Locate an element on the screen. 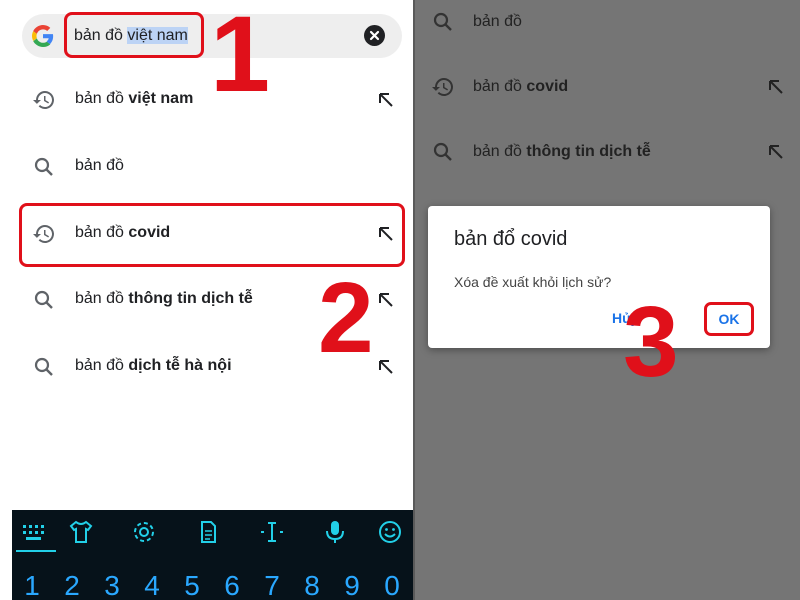 The image size is (800, 600). keyboard-toolbar is located at coordinates (212, 532).